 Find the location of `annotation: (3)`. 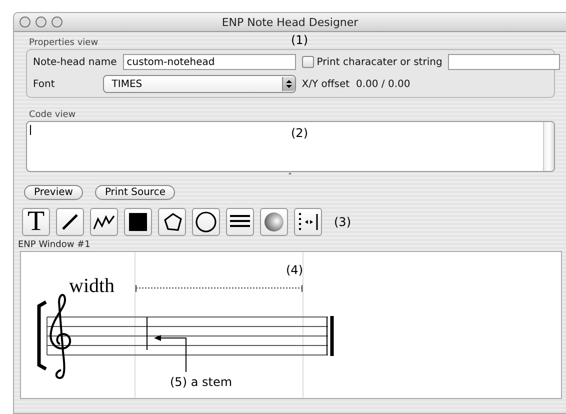

annotation: (3) is located at coordinates (342, 222).